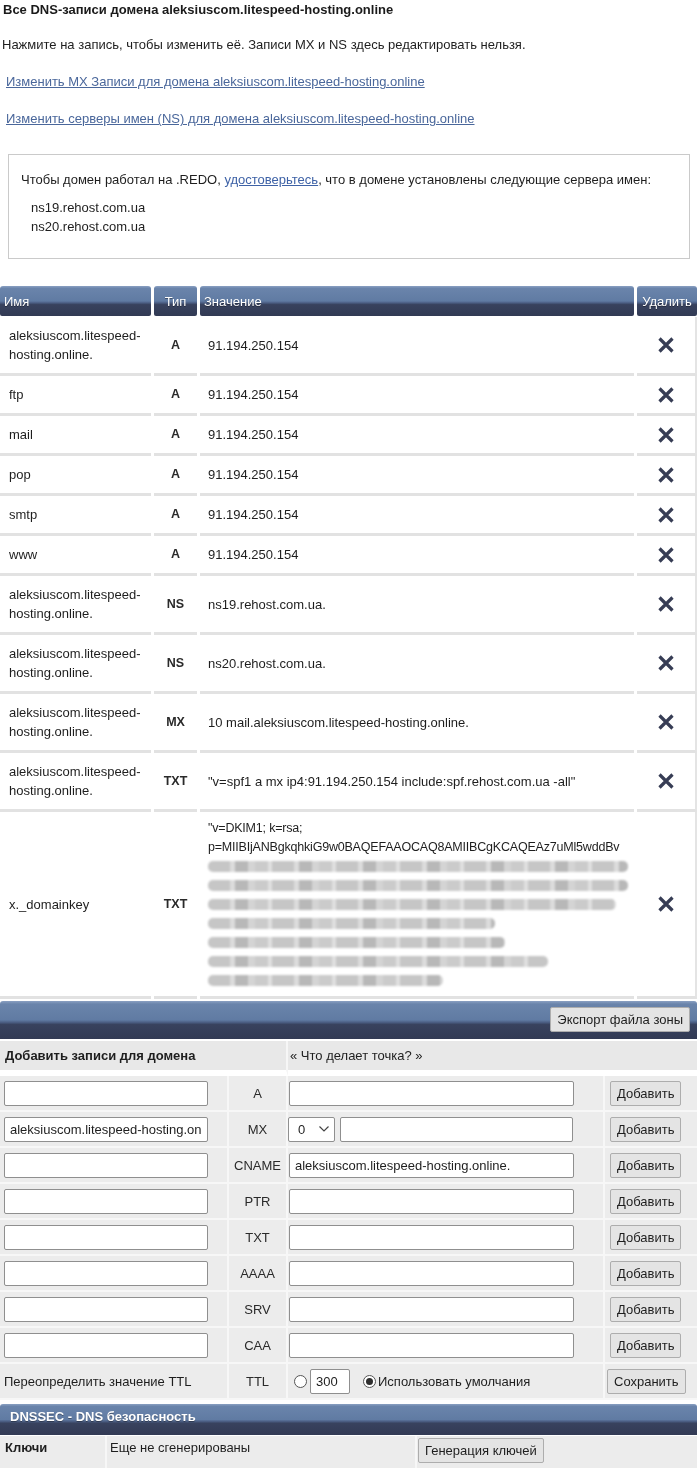 The image size is (700, 1468). Describe the element at coordinates (144, 1058) in the screenshot. I see `form-title: Добавить записи для домена` at that location.